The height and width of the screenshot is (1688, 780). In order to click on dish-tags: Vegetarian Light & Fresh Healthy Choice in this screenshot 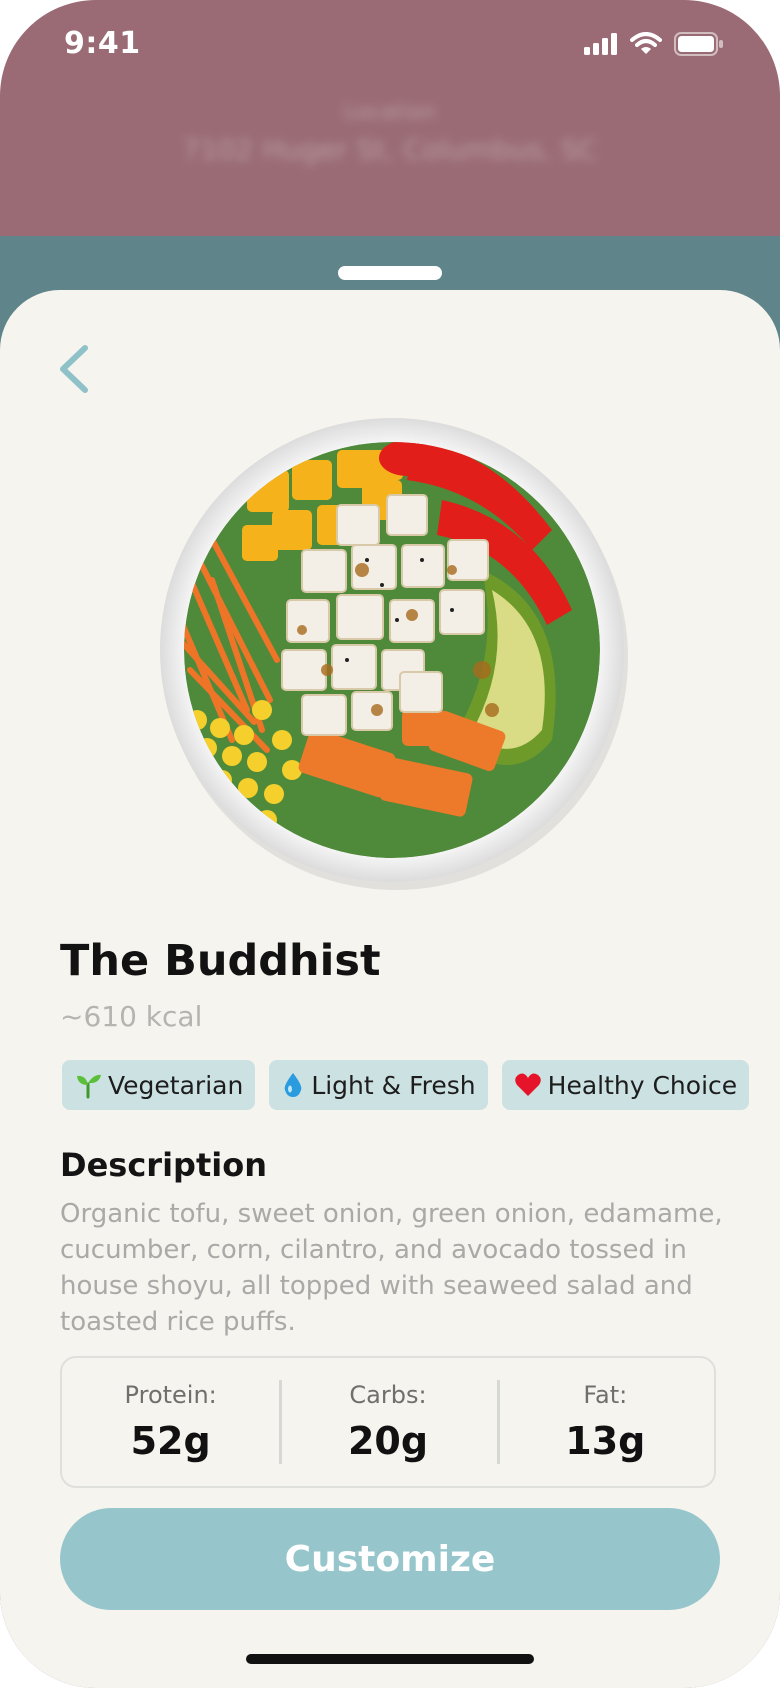, I will do `click(406, 1085)`.